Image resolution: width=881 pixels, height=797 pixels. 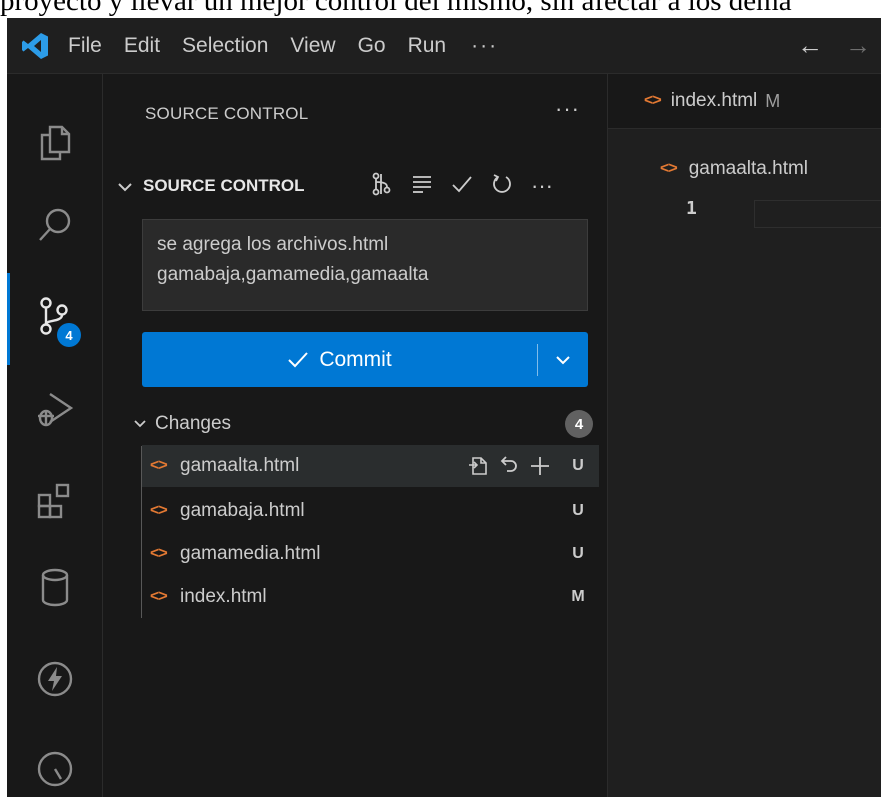 What do you see at coordinates (370, 554) in the screenshot?
I see `changed-file-row: <> gamamedia.html U` at bounding box center [370, 554].